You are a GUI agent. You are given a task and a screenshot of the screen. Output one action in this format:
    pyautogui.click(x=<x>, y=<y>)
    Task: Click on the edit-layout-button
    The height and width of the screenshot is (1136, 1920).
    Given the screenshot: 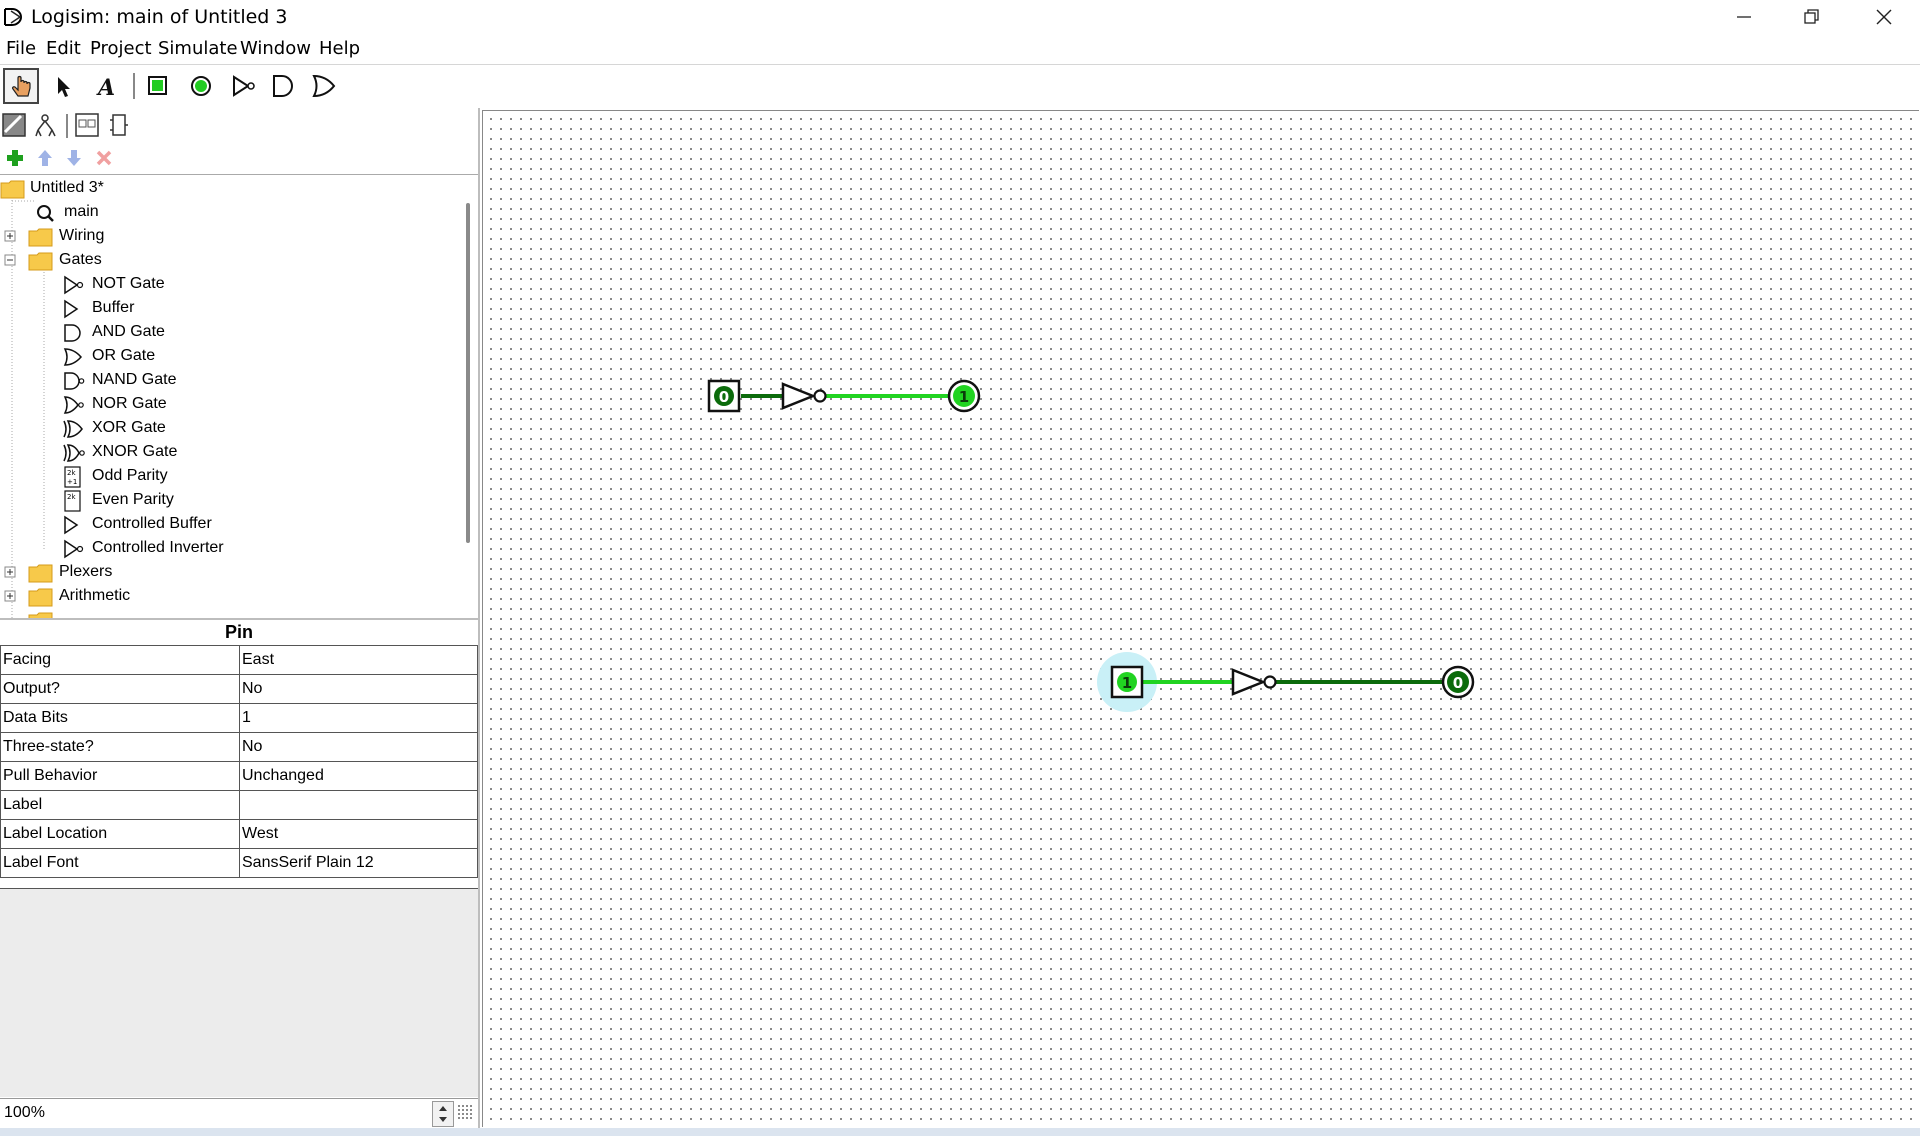 What is the action you would take?
    pyautogui.click(x=89, y=126)
    